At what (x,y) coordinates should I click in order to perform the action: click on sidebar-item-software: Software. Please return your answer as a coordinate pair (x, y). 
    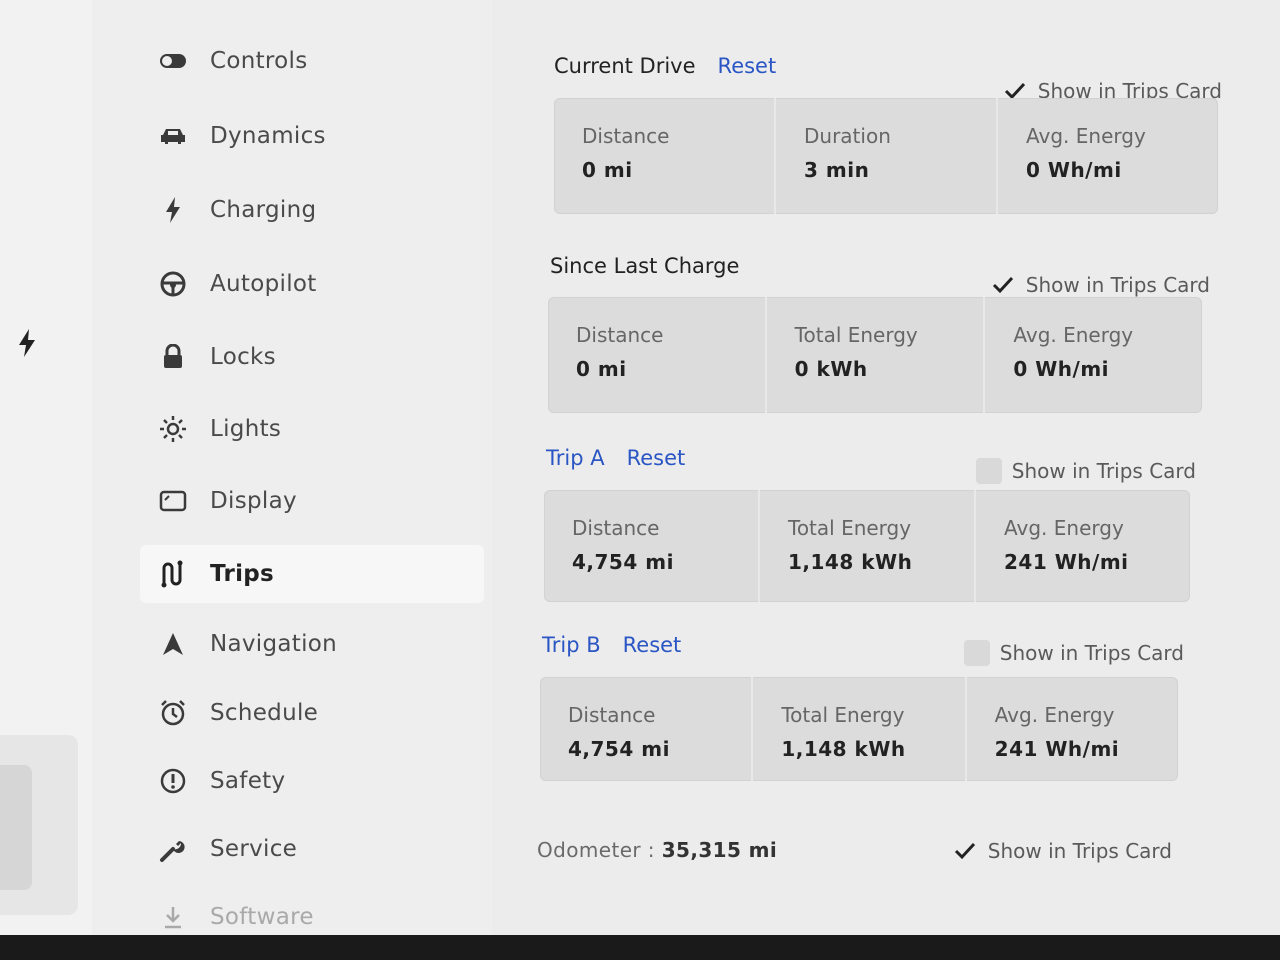
    Looking at the image, I should click on (312, 911).